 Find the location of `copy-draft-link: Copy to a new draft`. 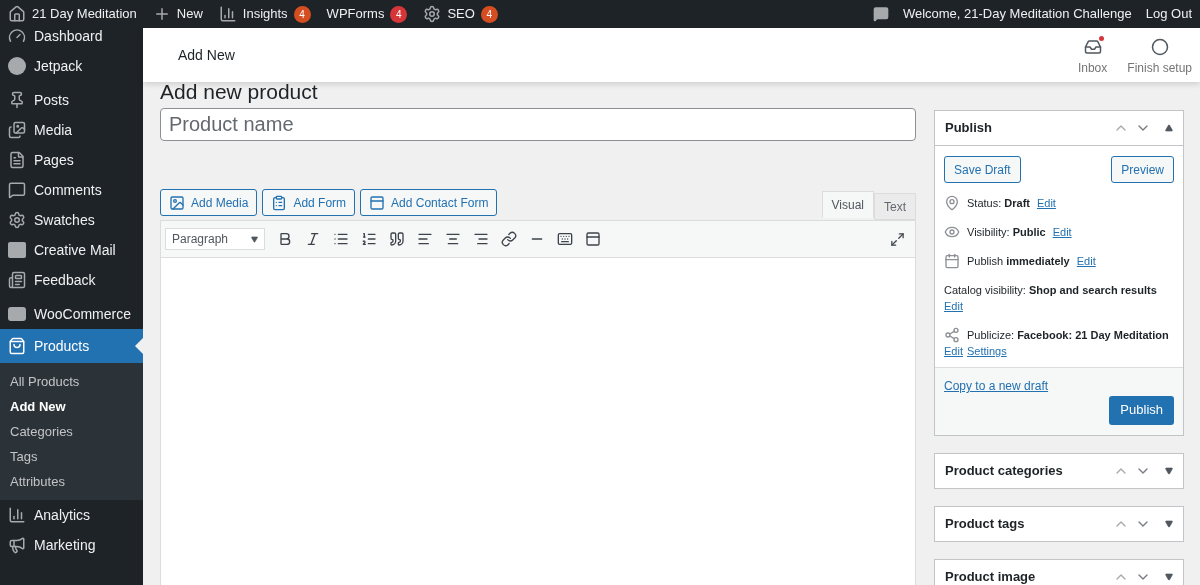

copy-draft-link: Copy to a new draft is located at coordinates (996, 386).